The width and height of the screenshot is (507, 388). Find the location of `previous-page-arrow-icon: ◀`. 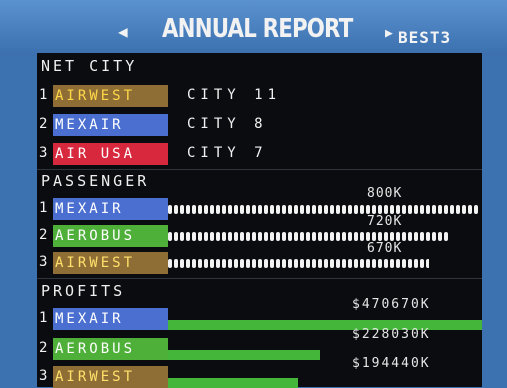

previous-page-arrow-icon: ◀ is located at coordinates (123, 31).